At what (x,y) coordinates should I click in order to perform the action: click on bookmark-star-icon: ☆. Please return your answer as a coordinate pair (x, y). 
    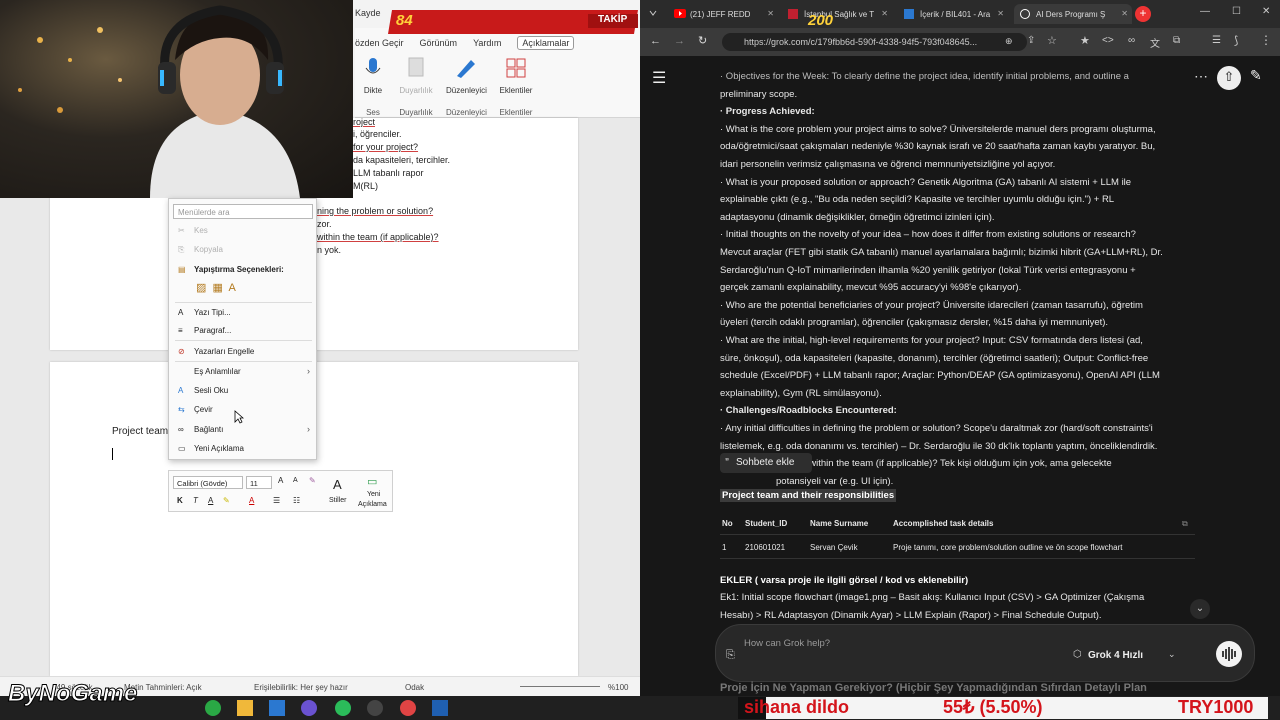
    Looking at the image, I should click on (1052, 40).